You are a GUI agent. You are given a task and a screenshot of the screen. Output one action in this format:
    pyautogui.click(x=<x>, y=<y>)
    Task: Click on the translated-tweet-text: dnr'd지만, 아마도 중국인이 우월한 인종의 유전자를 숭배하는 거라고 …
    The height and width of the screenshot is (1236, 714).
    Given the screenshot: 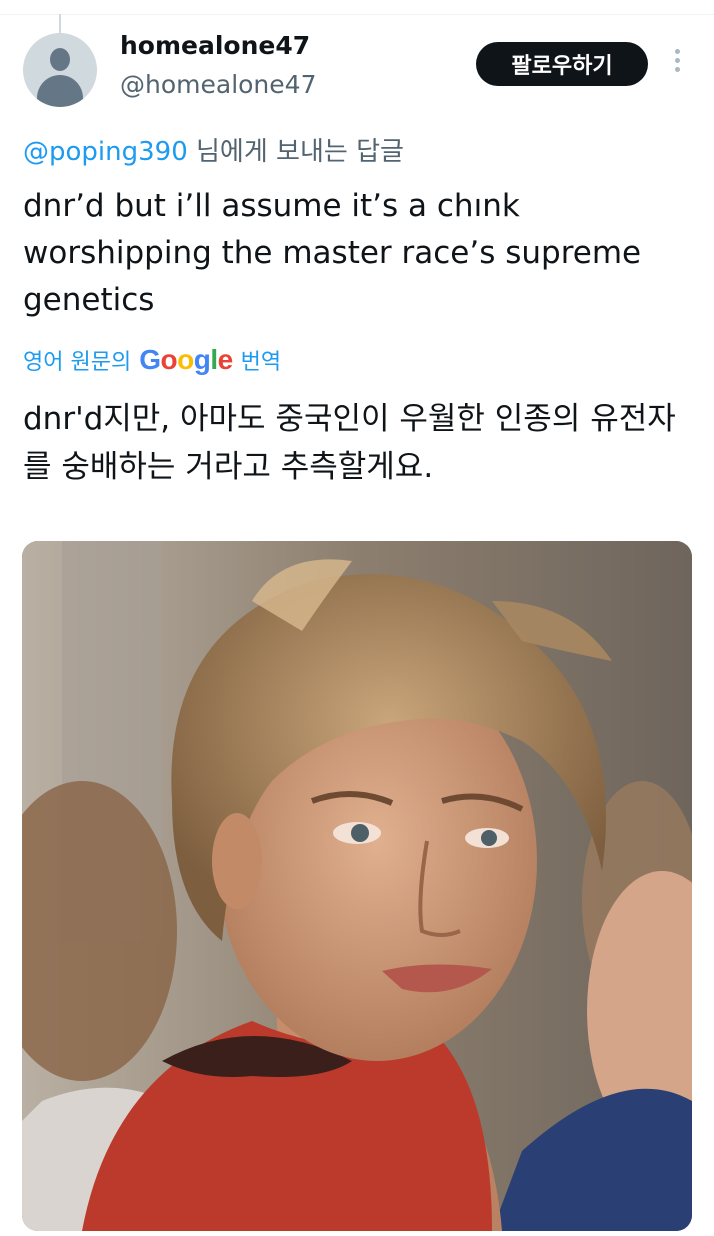 What is the action you would take?
    pyautogui.click(x=349, y=443)
    